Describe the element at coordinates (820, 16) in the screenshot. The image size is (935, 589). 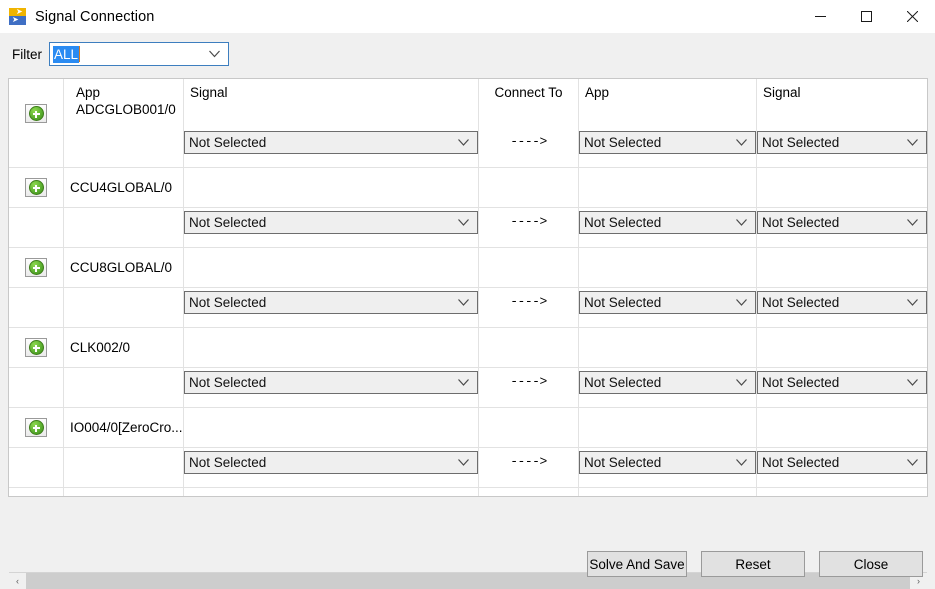
I see `minimize-button` at that location.